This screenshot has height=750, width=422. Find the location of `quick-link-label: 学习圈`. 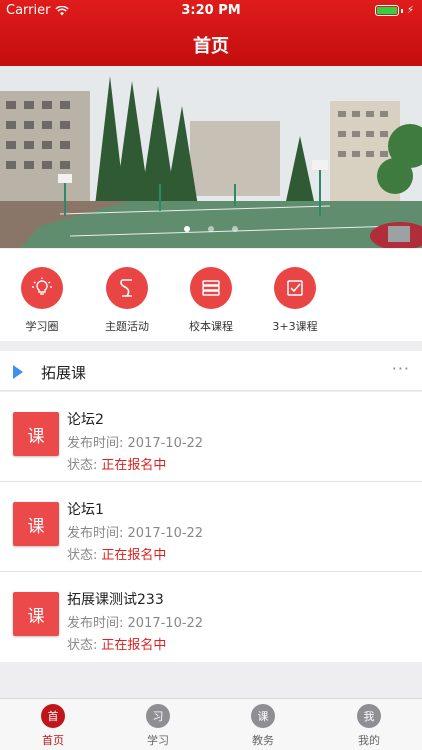

quick-link-label: 学习圈 is located at coordinates (42, 326).